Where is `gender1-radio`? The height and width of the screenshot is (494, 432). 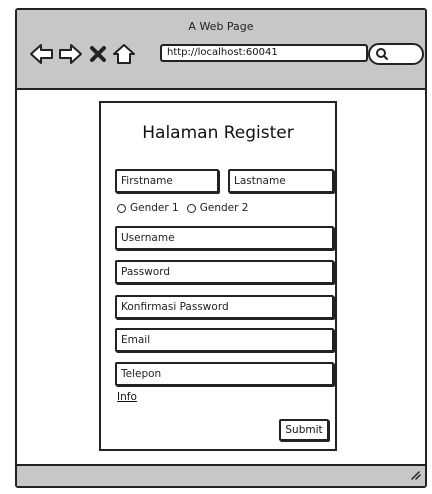
gender1-radio is located at coordinates (121, 208).